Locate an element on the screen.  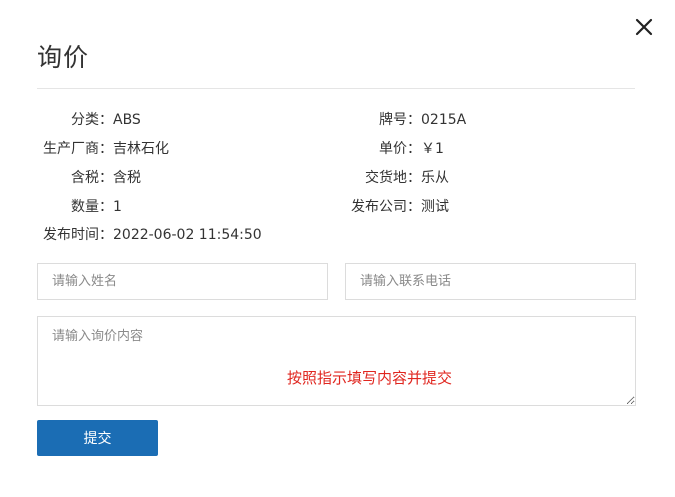
info-label: 发布时间： is located at coordinates (78, 235).